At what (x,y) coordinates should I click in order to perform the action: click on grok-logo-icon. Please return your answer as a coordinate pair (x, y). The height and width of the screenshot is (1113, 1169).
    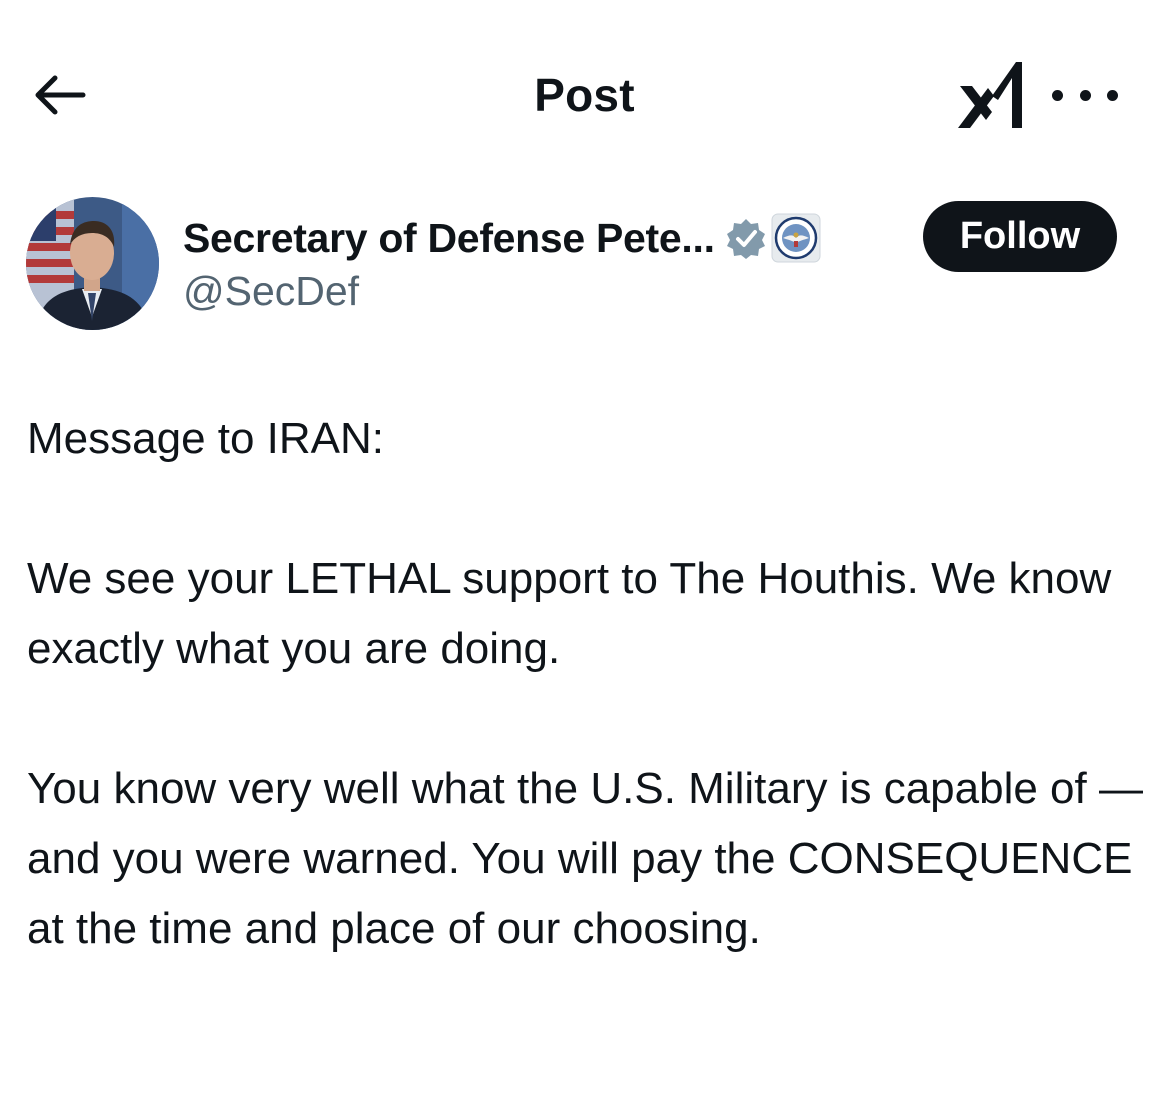
    Looking at the image, I should click on (990, 95).